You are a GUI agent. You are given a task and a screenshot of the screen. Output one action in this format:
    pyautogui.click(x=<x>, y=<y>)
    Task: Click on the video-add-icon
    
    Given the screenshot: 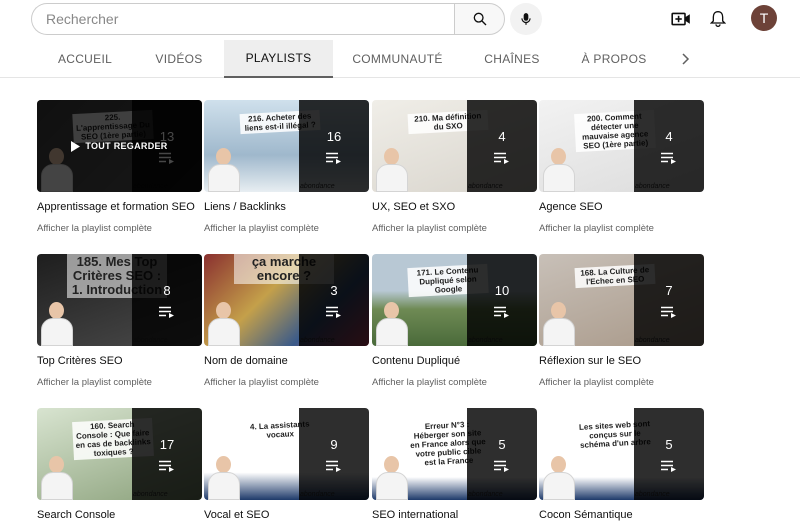 What is the action you would take?
    pyautogui.click(x=680, y=19)
    